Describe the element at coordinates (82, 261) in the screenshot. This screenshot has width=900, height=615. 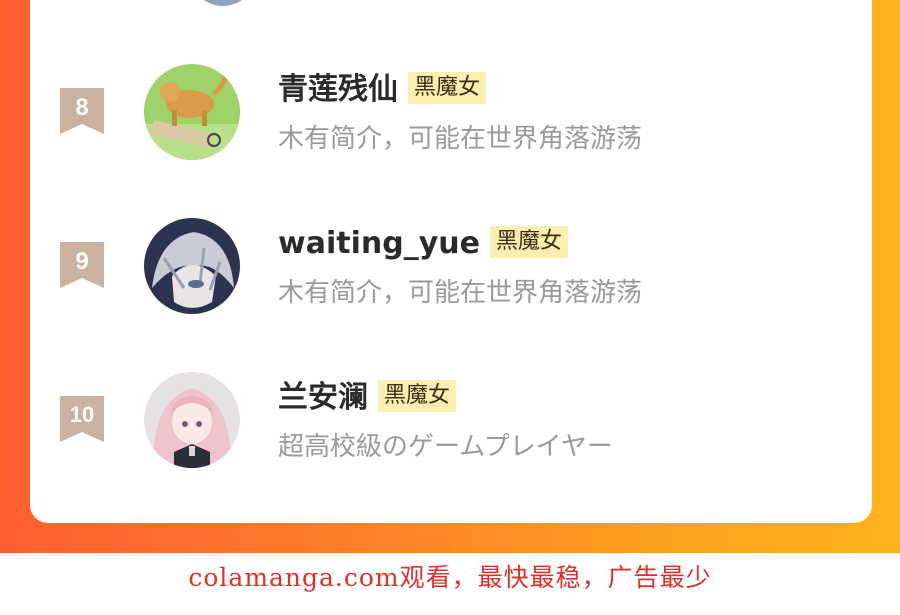
I see `rank-number: 9` at that location.